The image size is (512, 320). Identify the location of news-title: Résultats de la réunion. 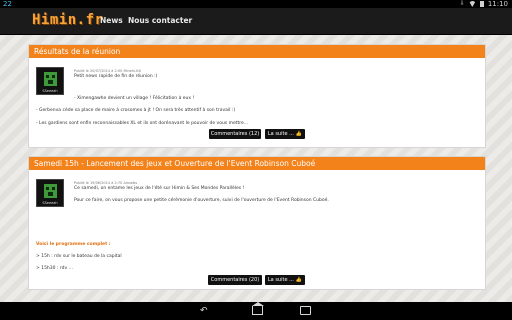
(257, 51).